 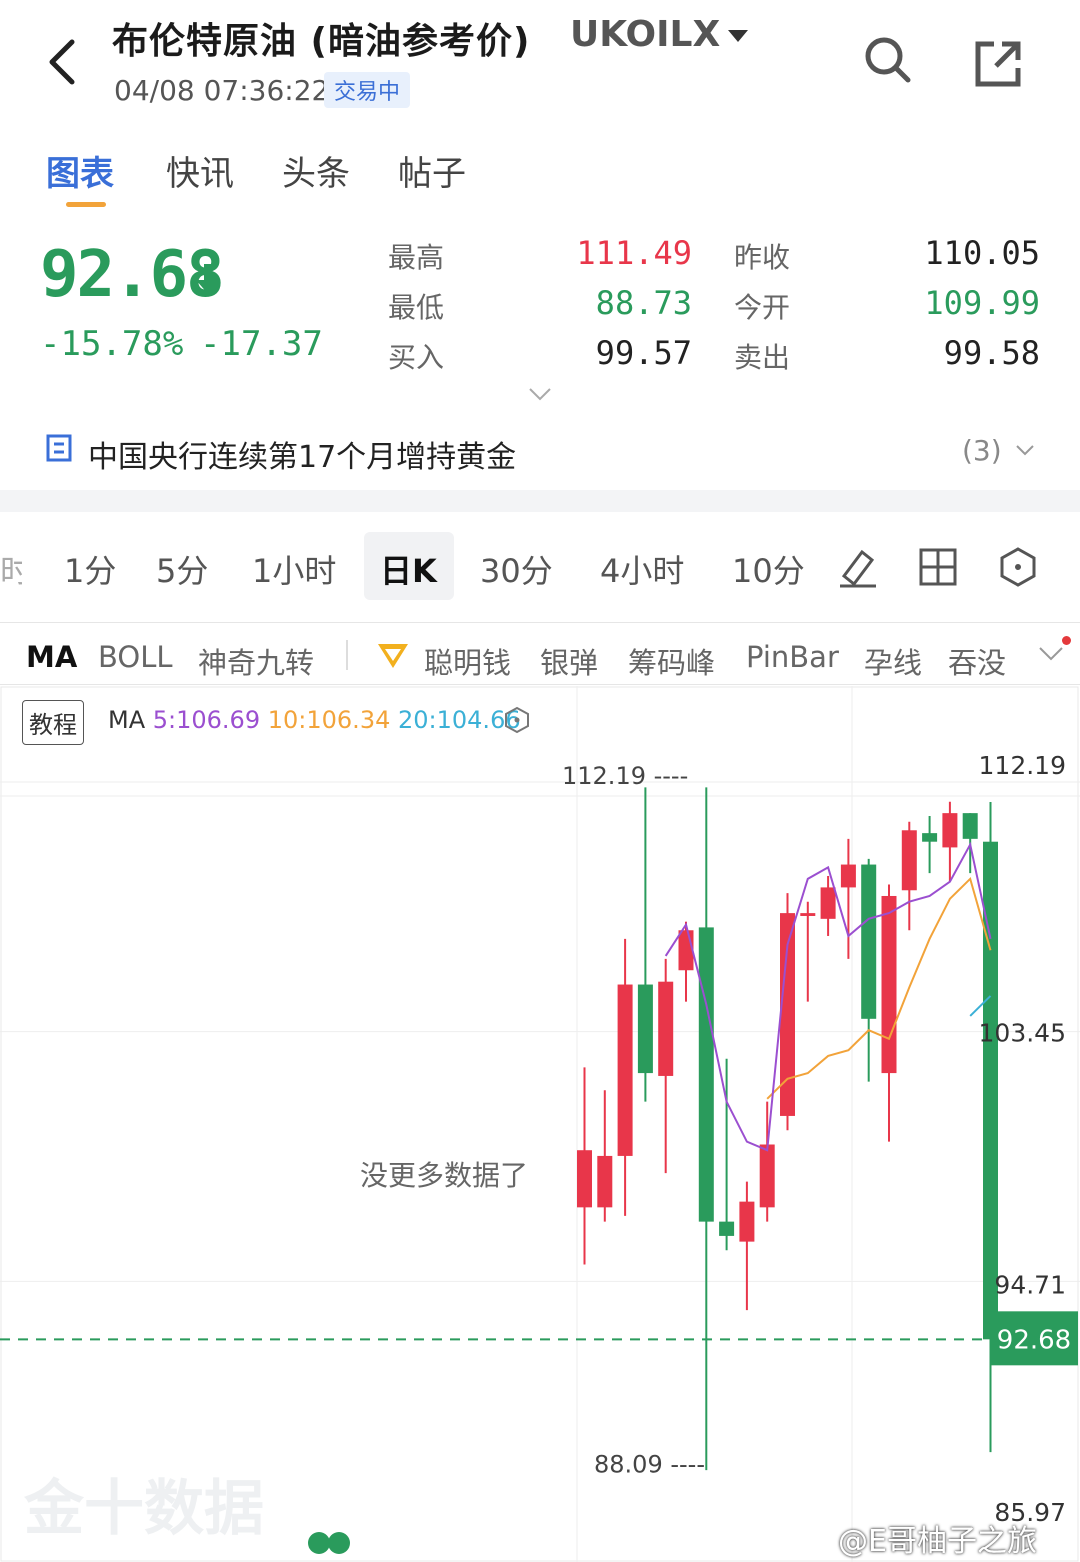 What do you see at coordinates (294, 569) in the screenshot?
I see `period-1h: 1小时` at bounding box center [294, 569].